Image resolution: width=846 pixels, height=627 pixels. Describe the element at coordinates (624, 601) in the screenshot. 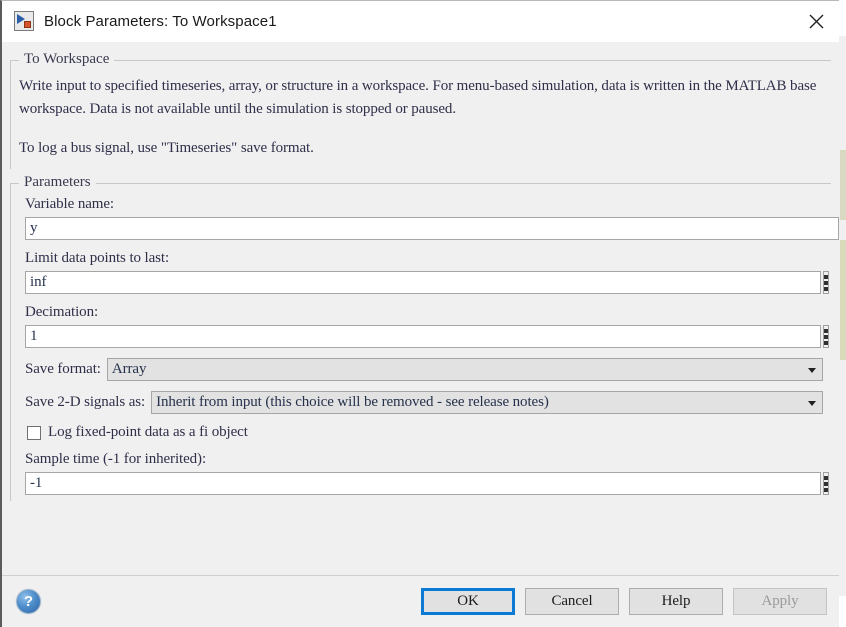

I see `button-group: OK Cancel Help Apply` at that location.